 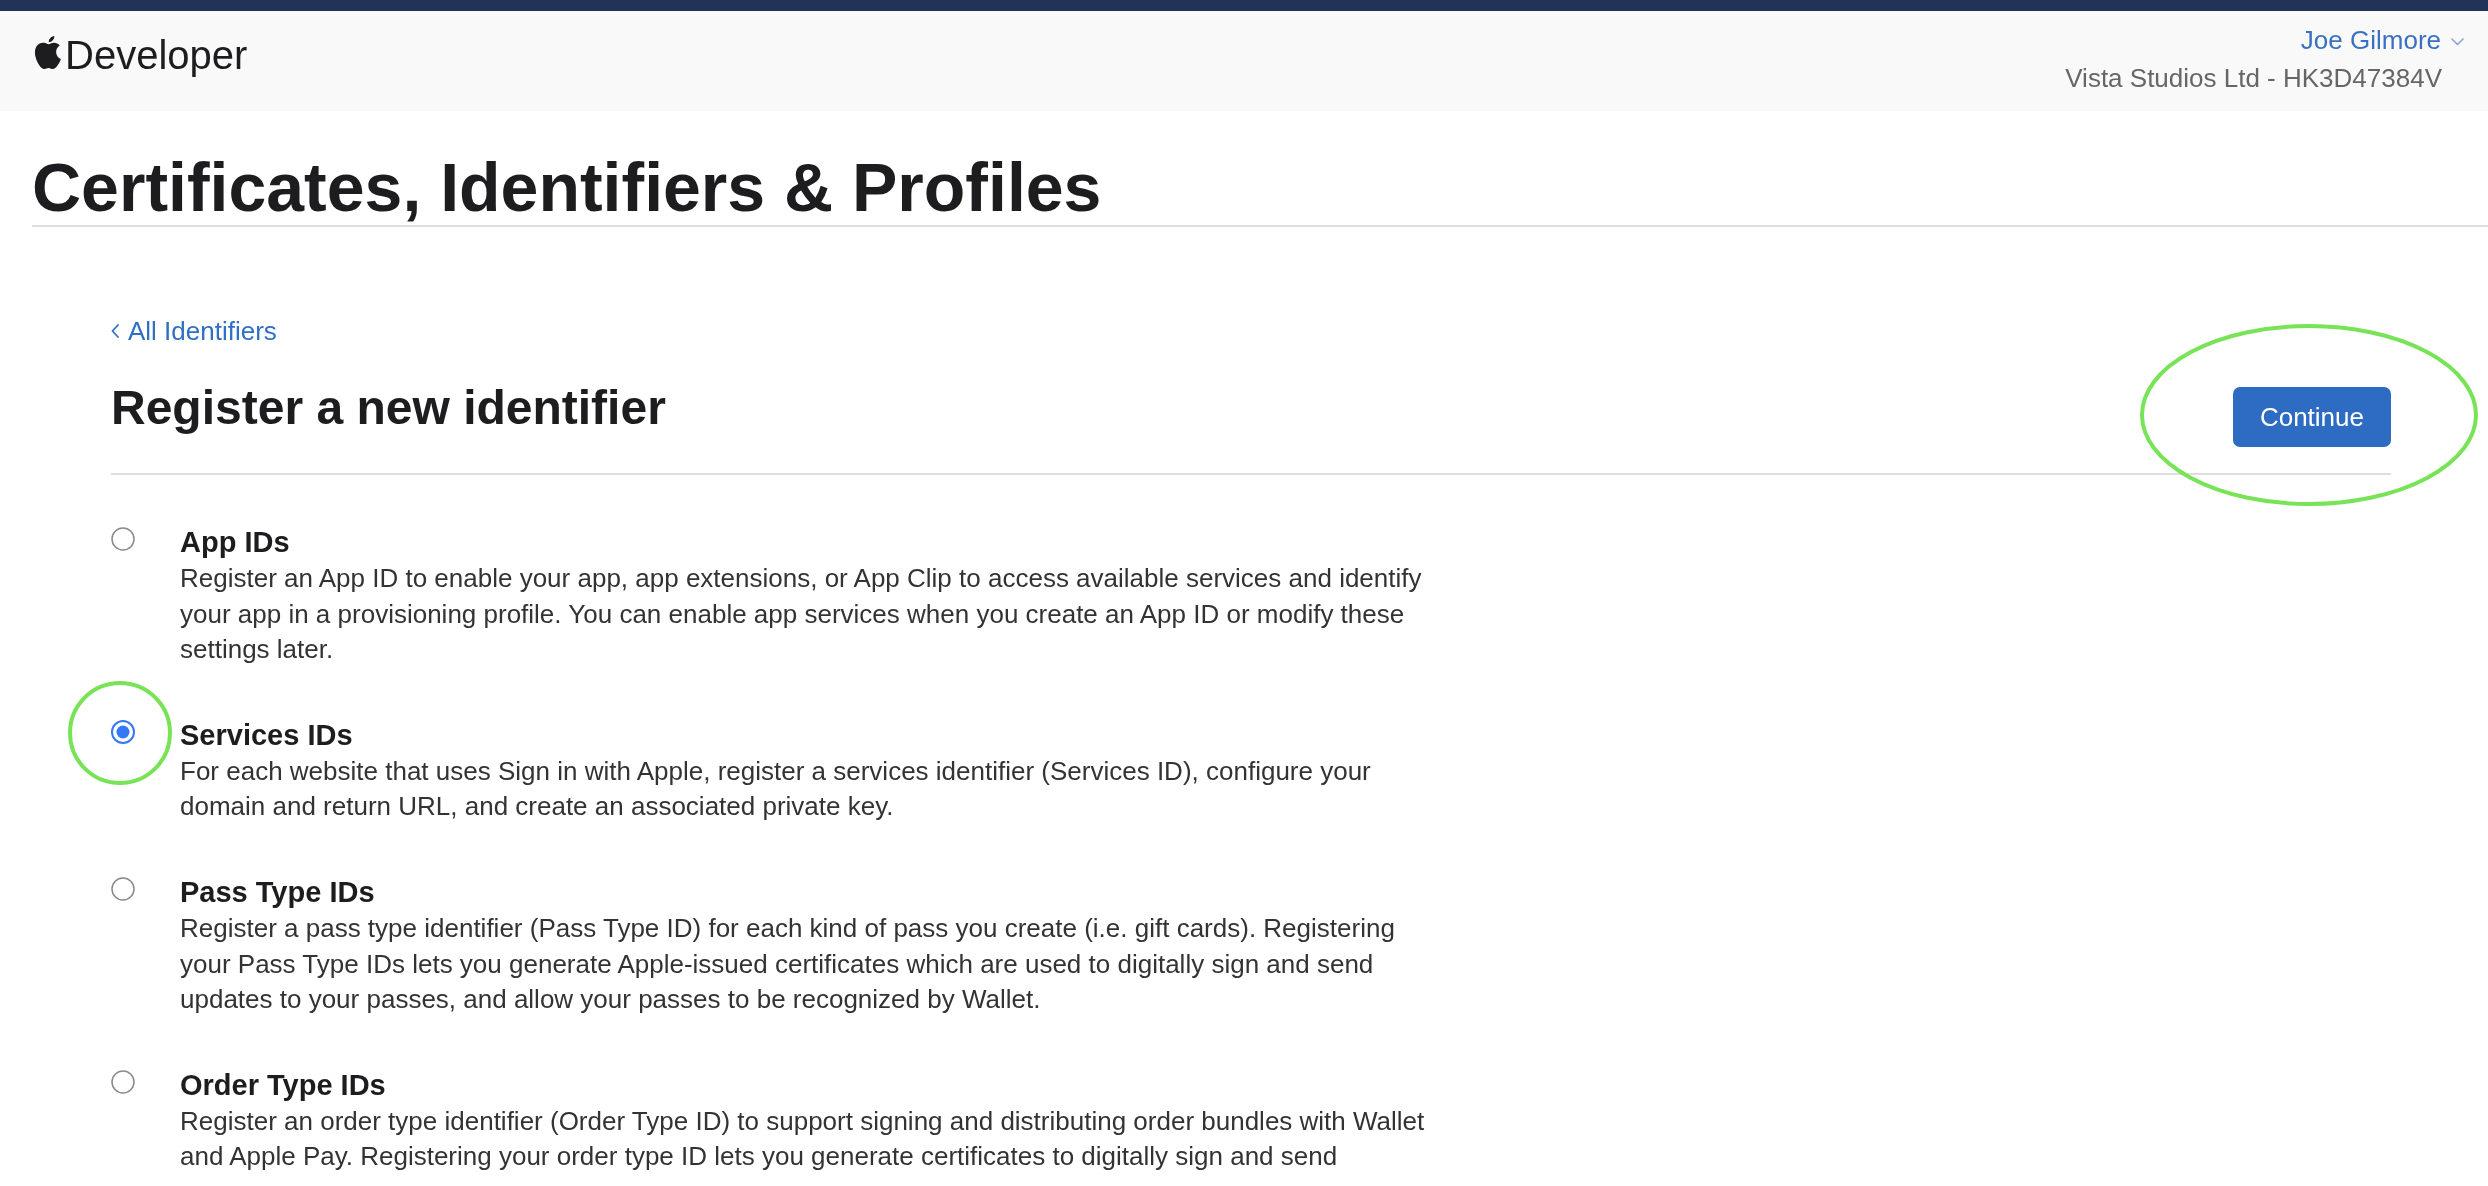 What do you see at coordinates (776, 789) in the screenshot?
I see `option-description: For each website that uses Sign in with Apple, register a services identifier (Services ID), configure your domain and return URL, and create an associated private key.` at bounding box center [776, 789].